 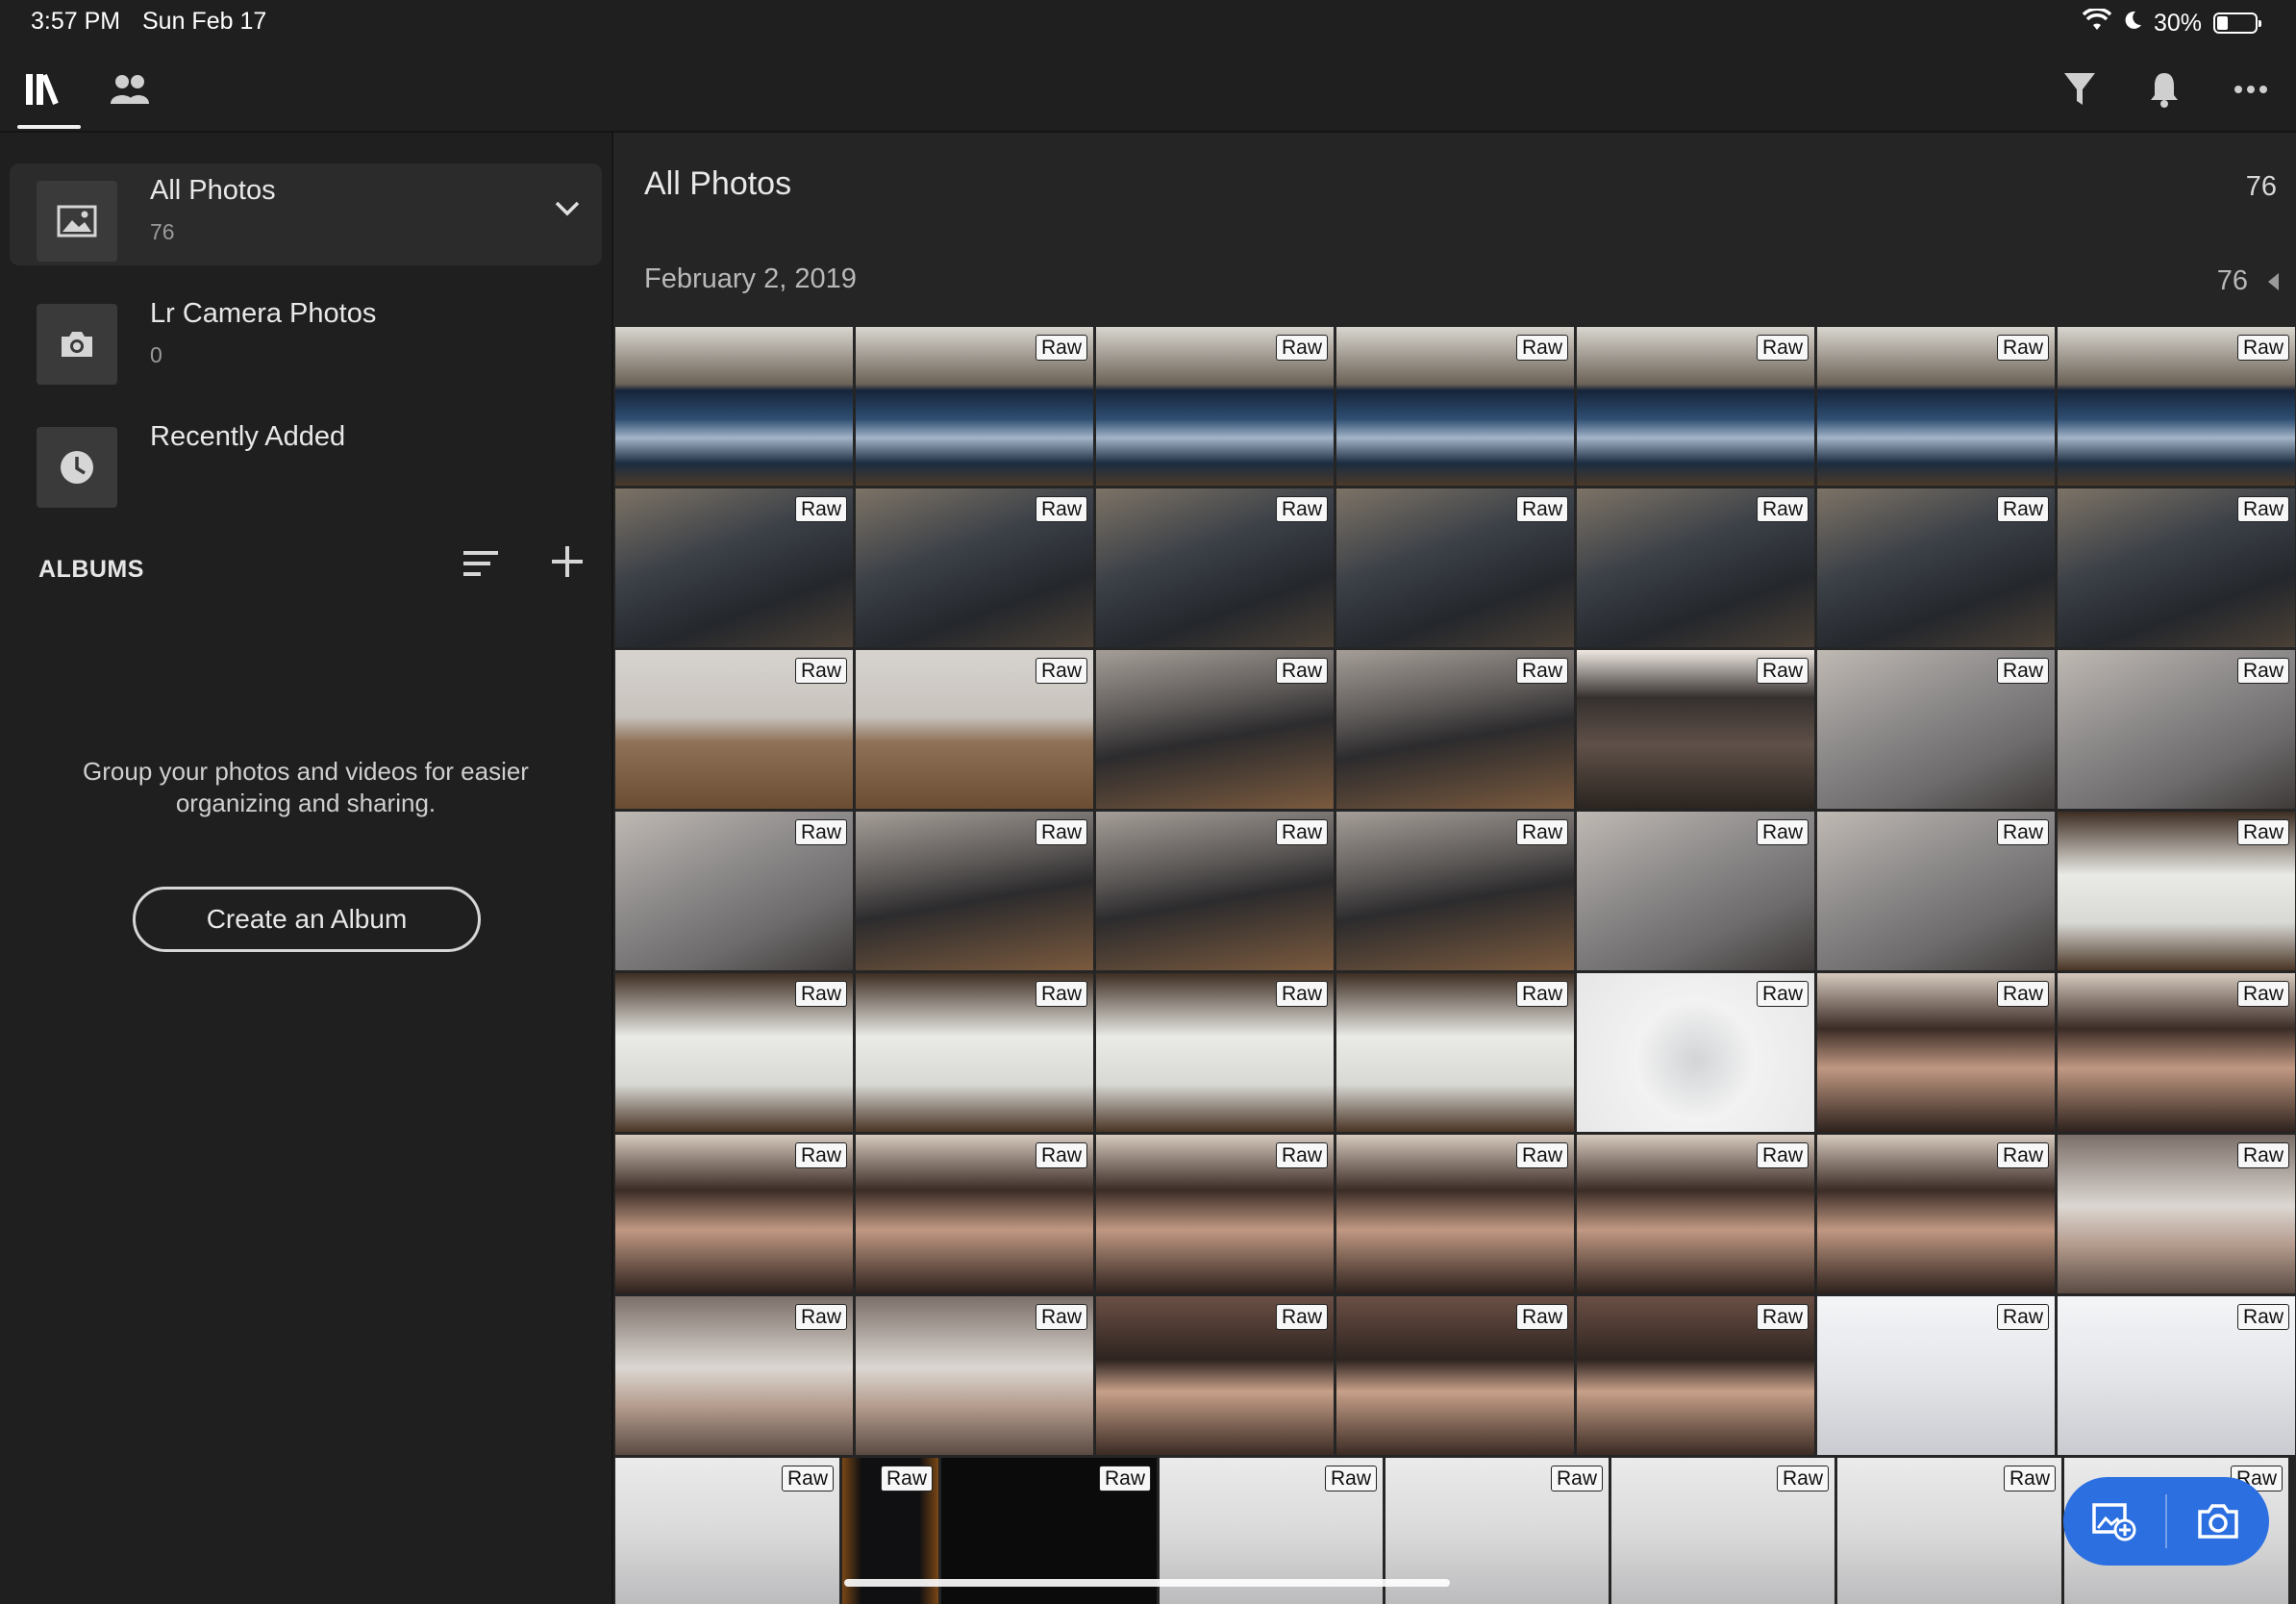 I want to click on people-icon, so click(x=130, y=89).